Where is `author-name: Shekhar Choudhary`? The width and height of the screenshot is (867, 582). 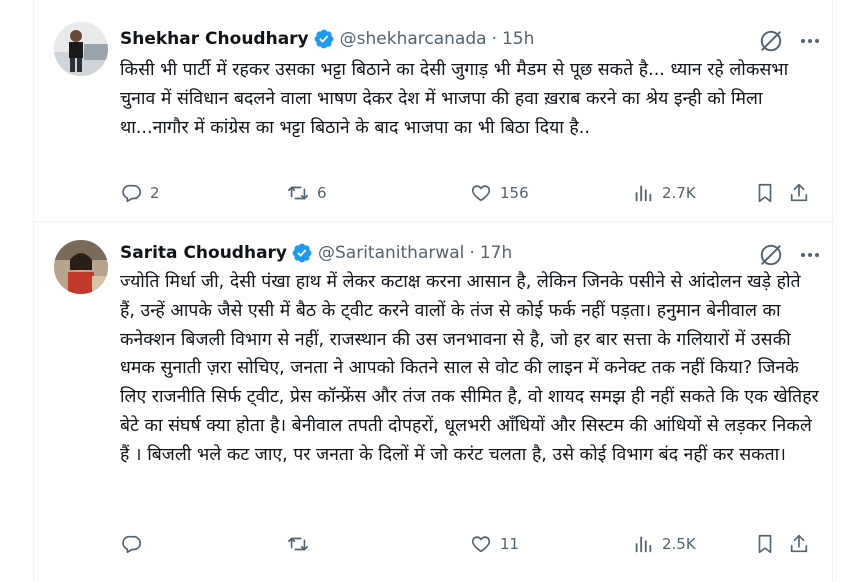 author-name: Shekhar Choudhary is located at coordinates (214, 39).